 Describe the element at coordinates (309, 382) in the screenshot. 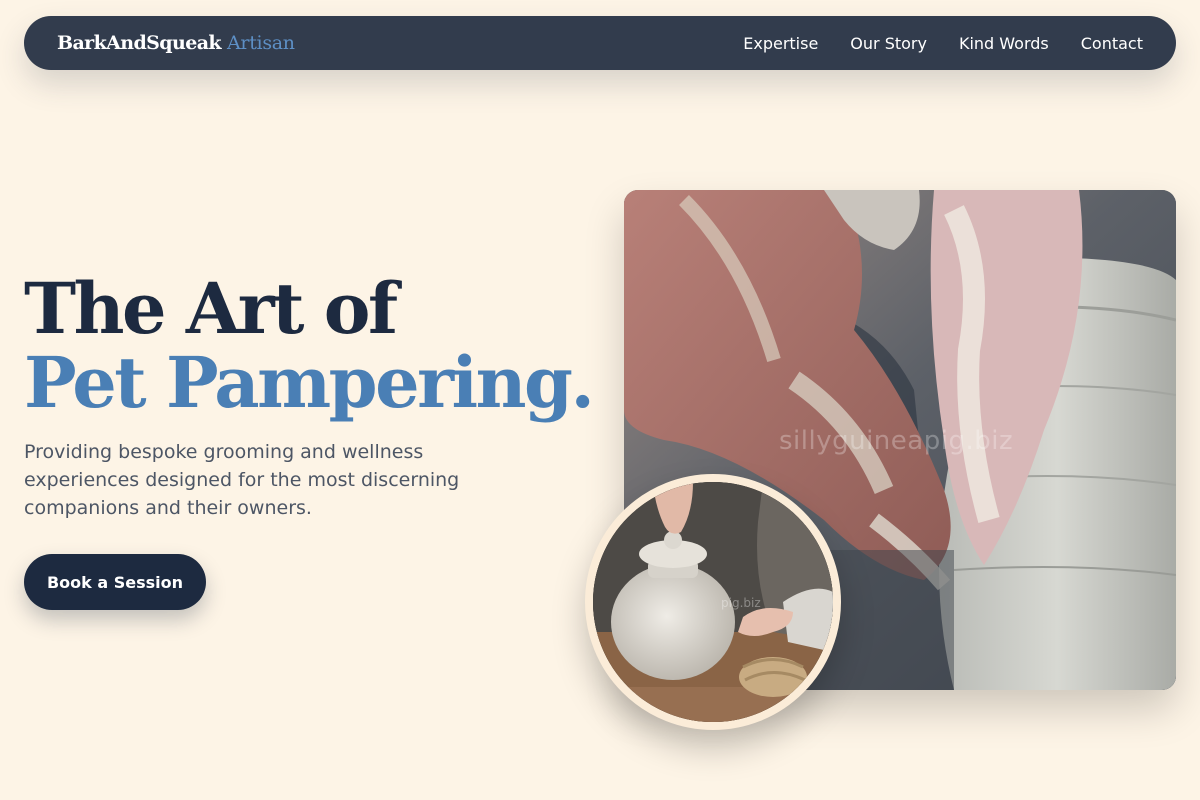

I see `hero-title-line2: Pet Pampering.` at that location.